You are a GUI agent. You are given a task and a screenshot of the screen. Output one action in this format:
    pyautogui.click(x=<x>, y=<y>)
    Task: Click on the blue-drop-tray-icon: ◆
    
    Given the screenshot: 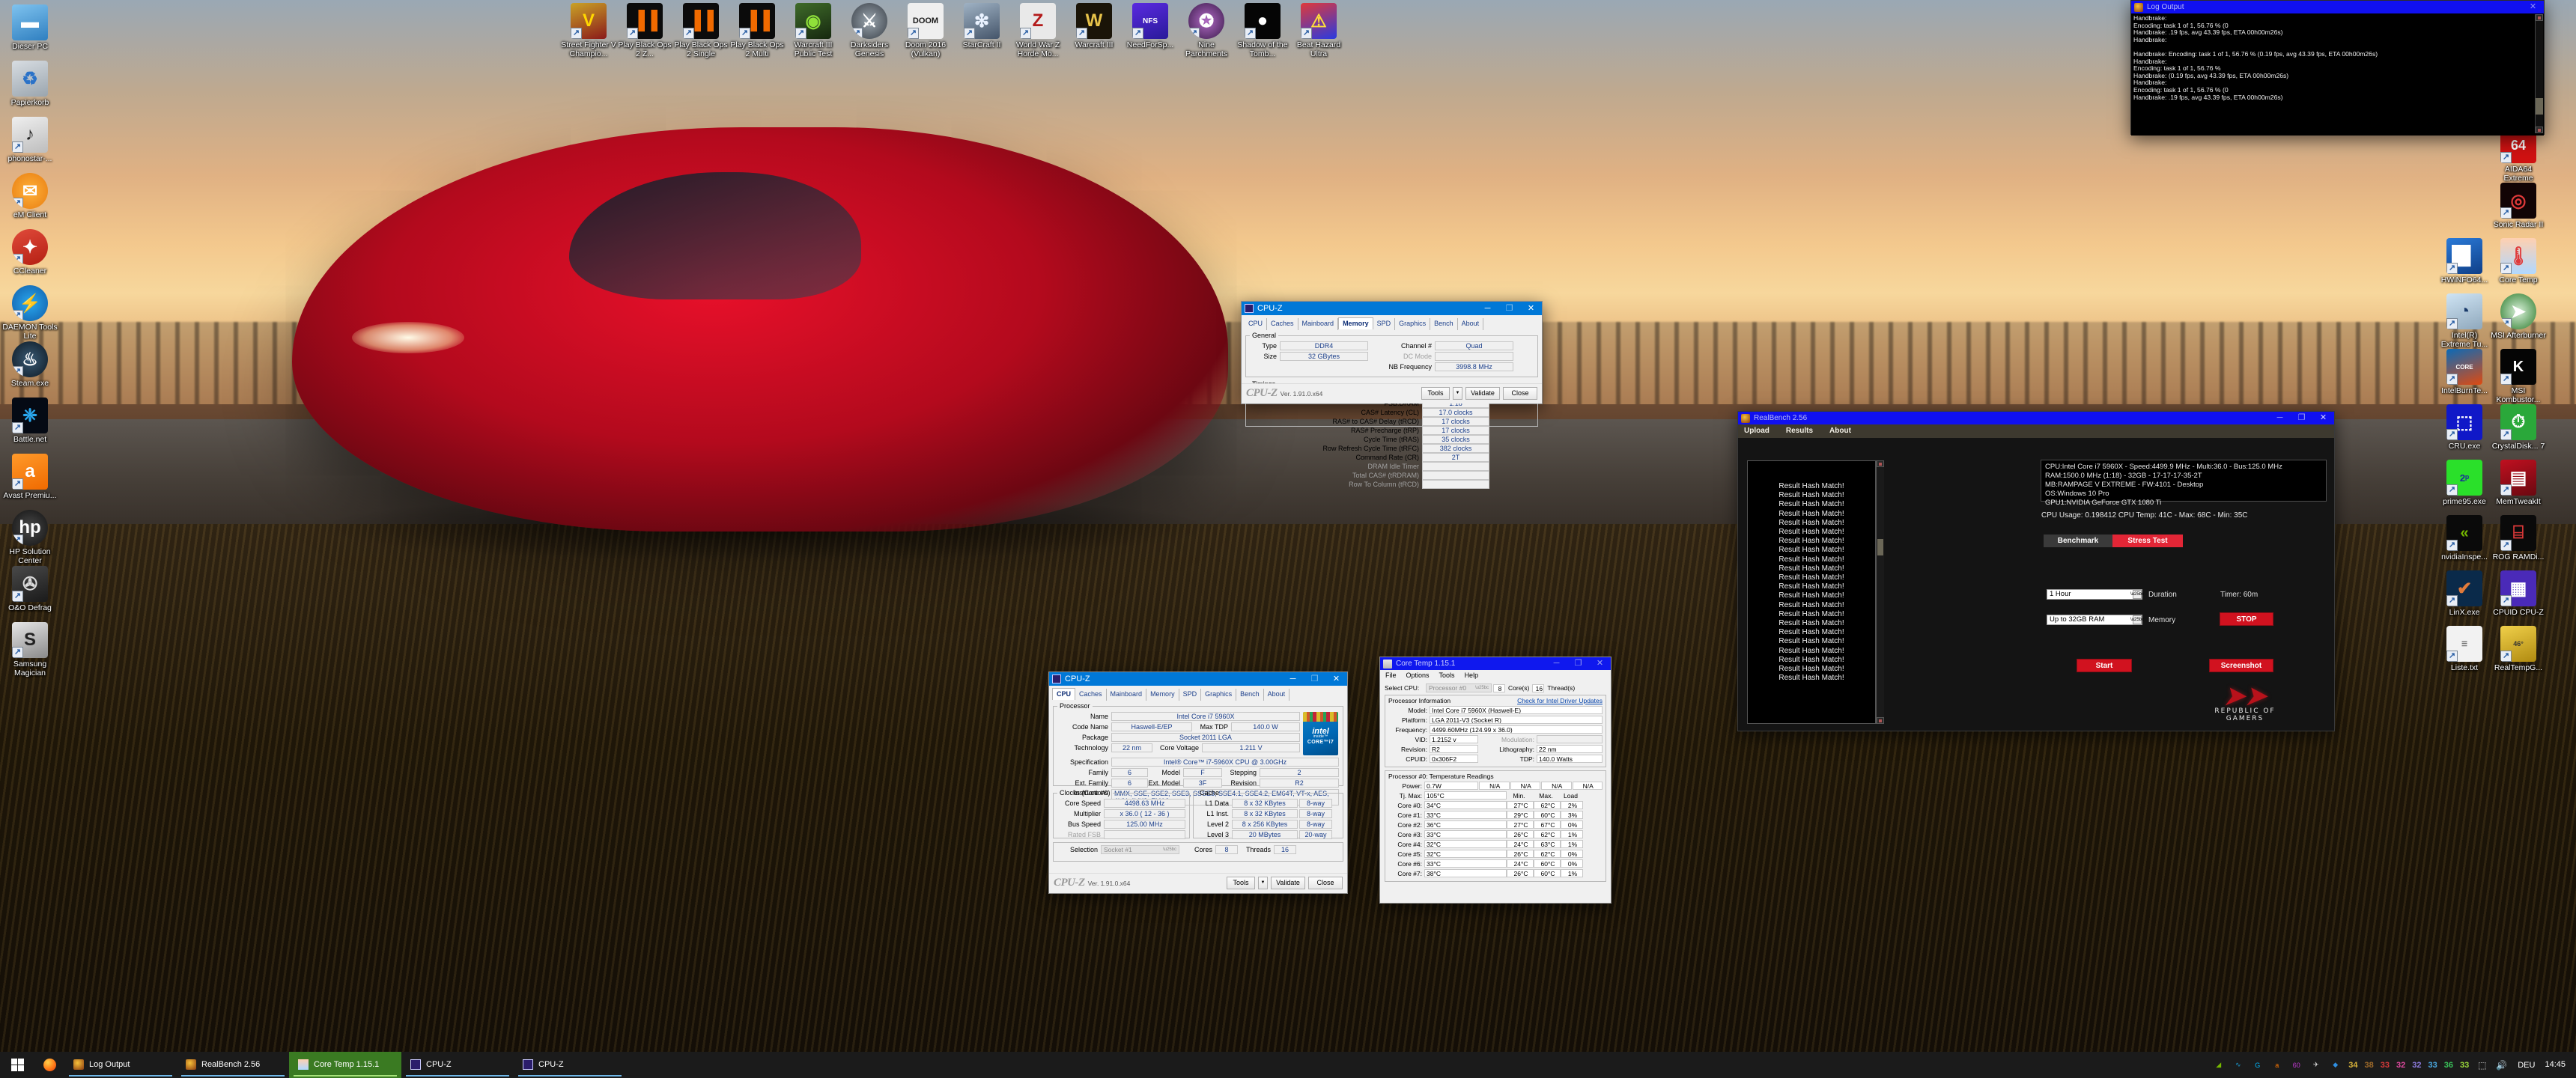 What is the action you would take?
    pyautogui.click(x=2335, y=1065)
    